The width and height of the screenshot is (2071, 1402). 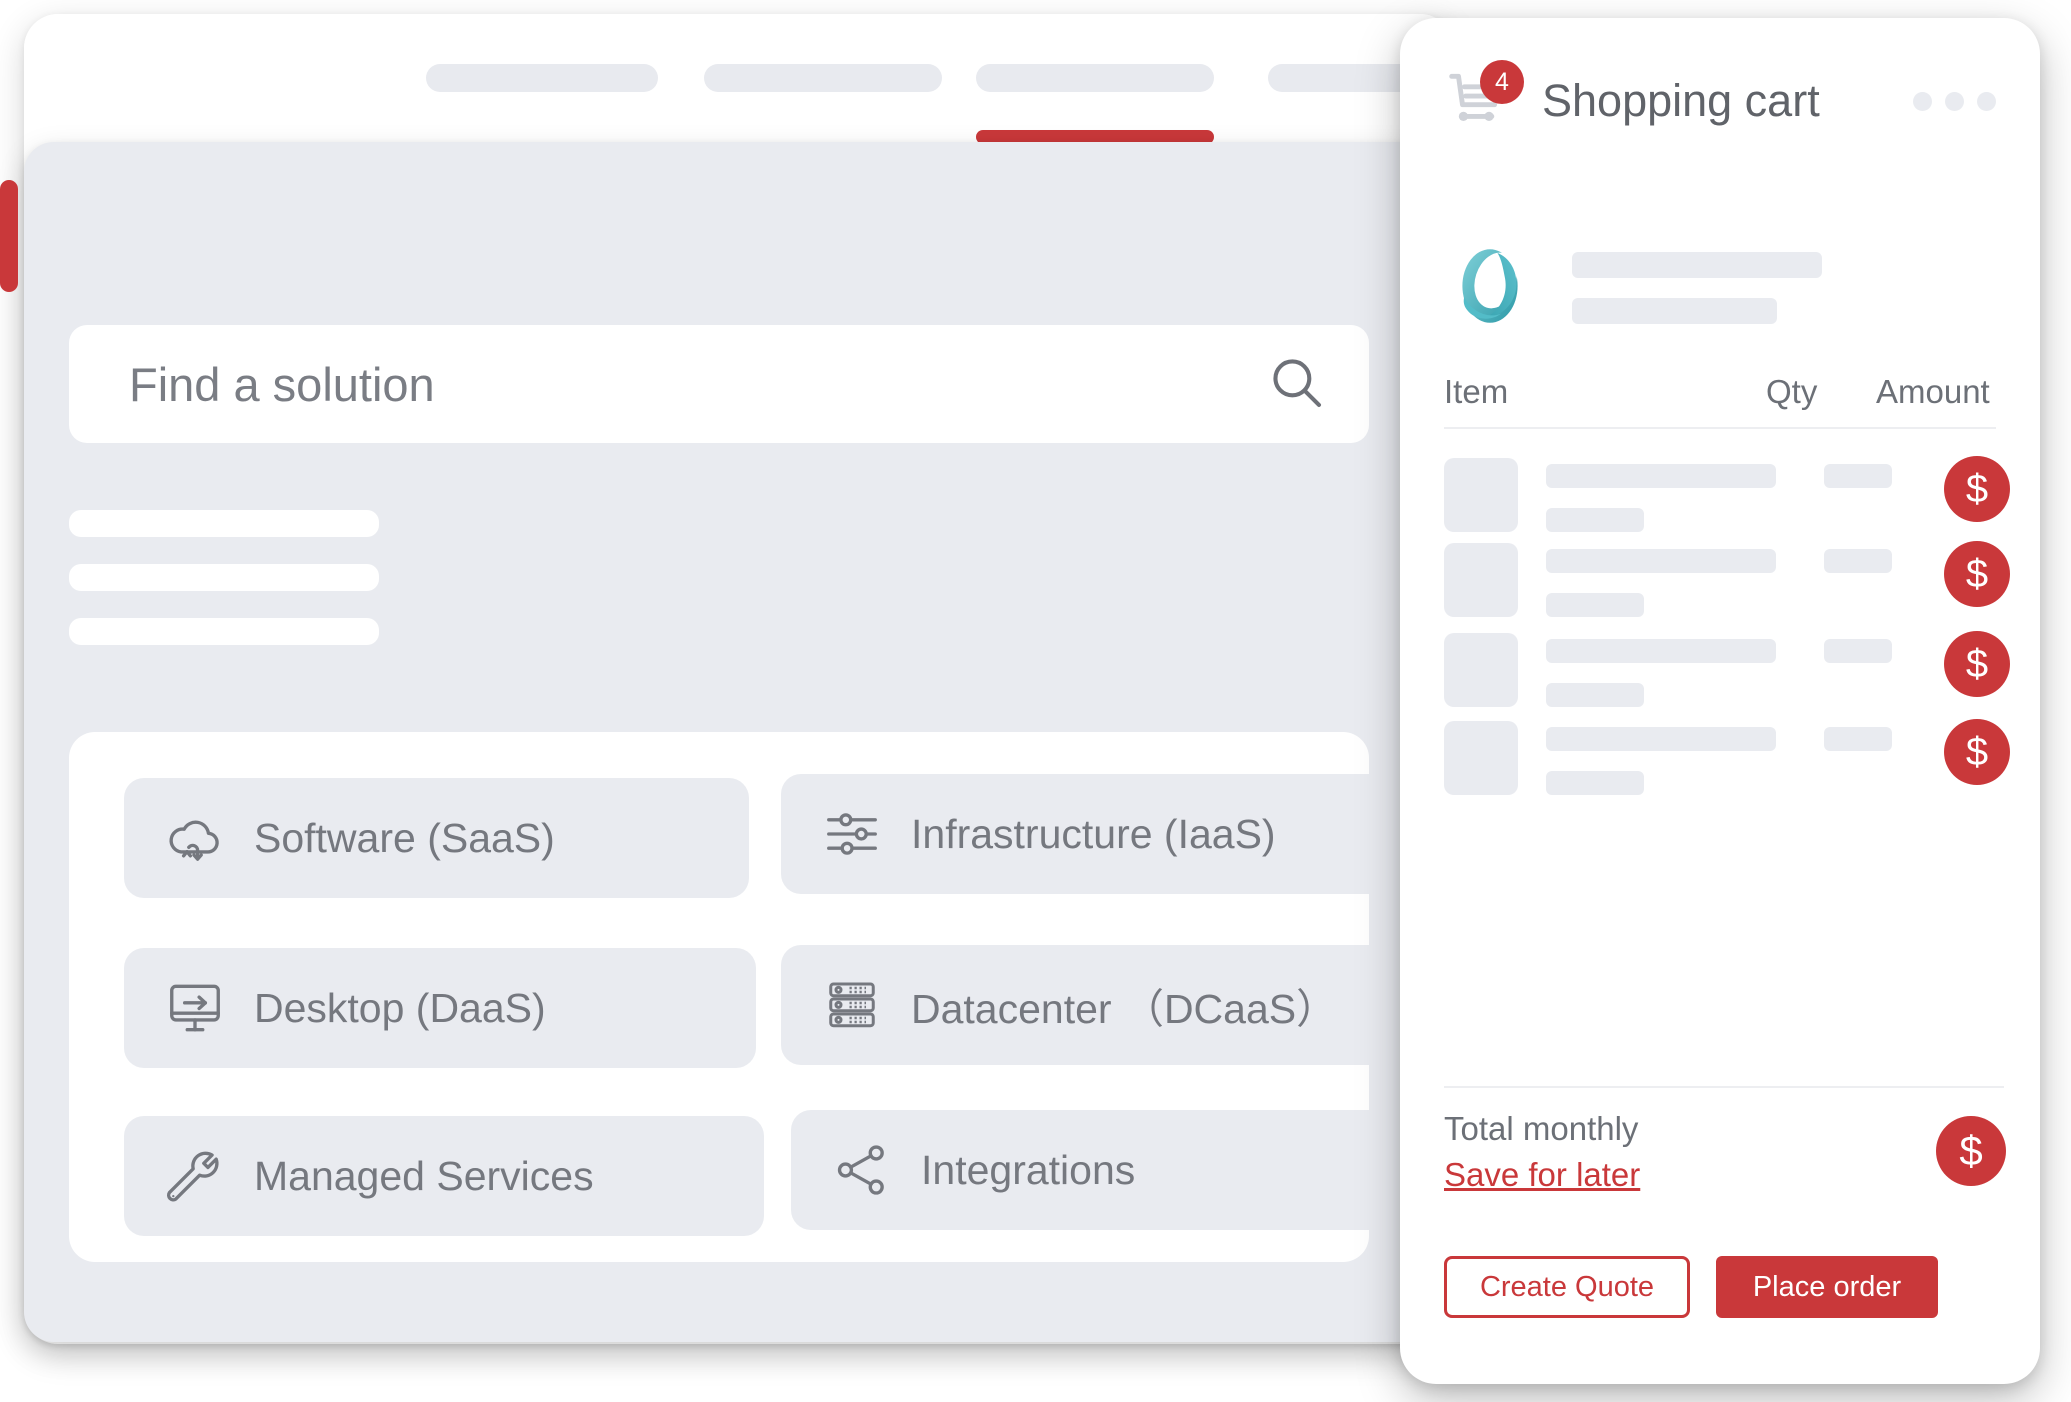 I want to click on column-header-amount: Amount, so click(x=1933, y=391).